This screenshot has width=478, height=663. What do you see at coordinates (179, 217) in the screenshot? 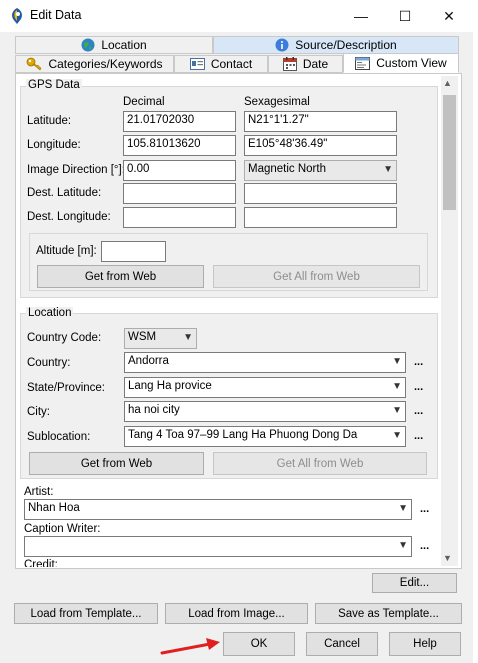
I see `dest-longitude-decimal-field` at bounding box center [179, 217].